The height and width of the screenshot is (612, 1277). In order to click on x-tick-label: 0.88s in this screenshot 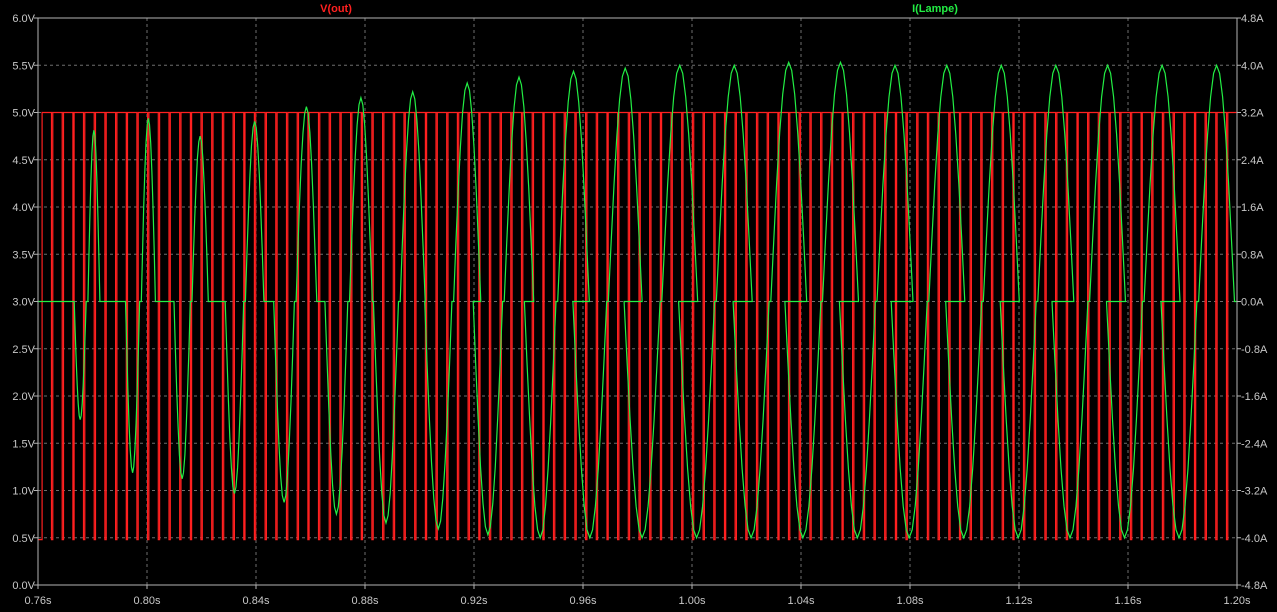, I will do `click(365, 601)`.